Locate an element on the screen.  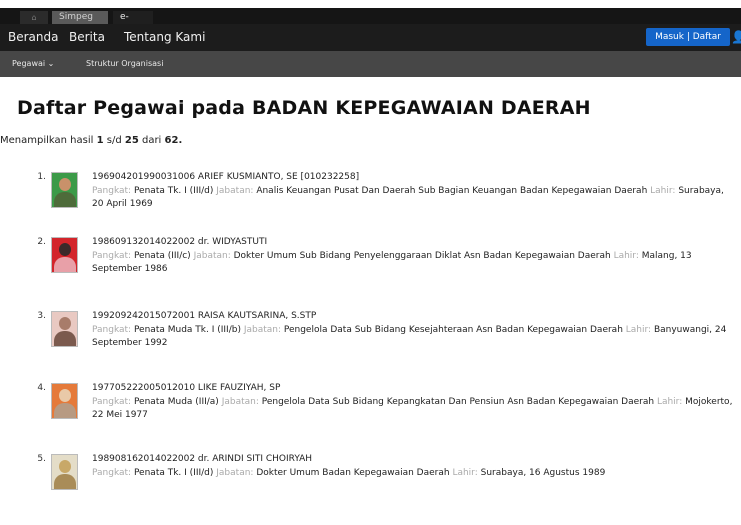
jabatan-value: Dokter Umum Badan Kepegawaian Daerah is located at coordinates (353, 473).